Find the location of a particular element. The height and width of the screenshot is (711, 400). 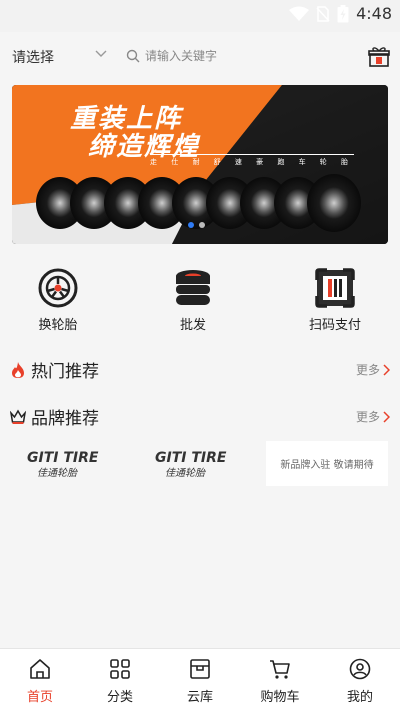

gift-icon is located at coordinates (379, 57).